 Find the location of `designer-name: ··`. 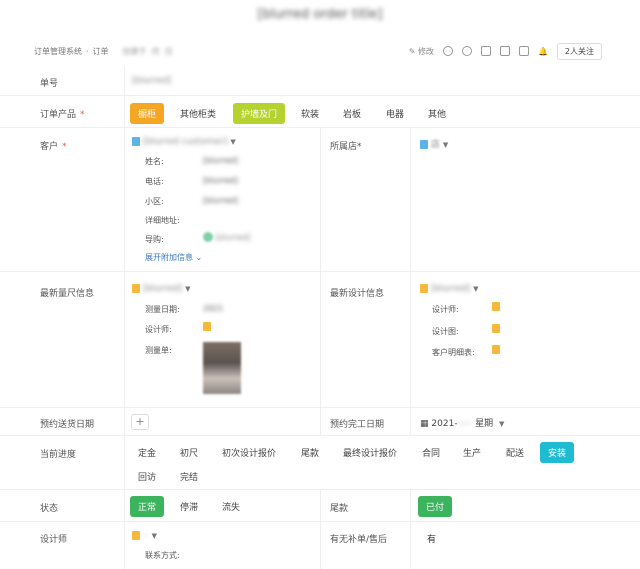

designer-name: ·· is located at coordinates (145, 536).